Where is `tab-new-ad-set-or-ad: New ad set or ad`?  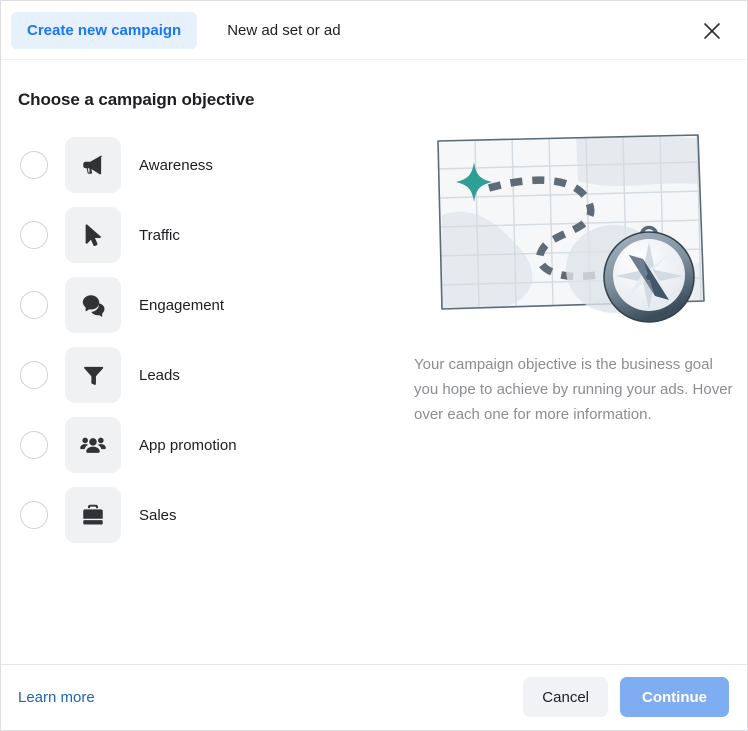 tab-new-ad-set-or-ad: New ad set or ad is located at coordinates (283, 30).